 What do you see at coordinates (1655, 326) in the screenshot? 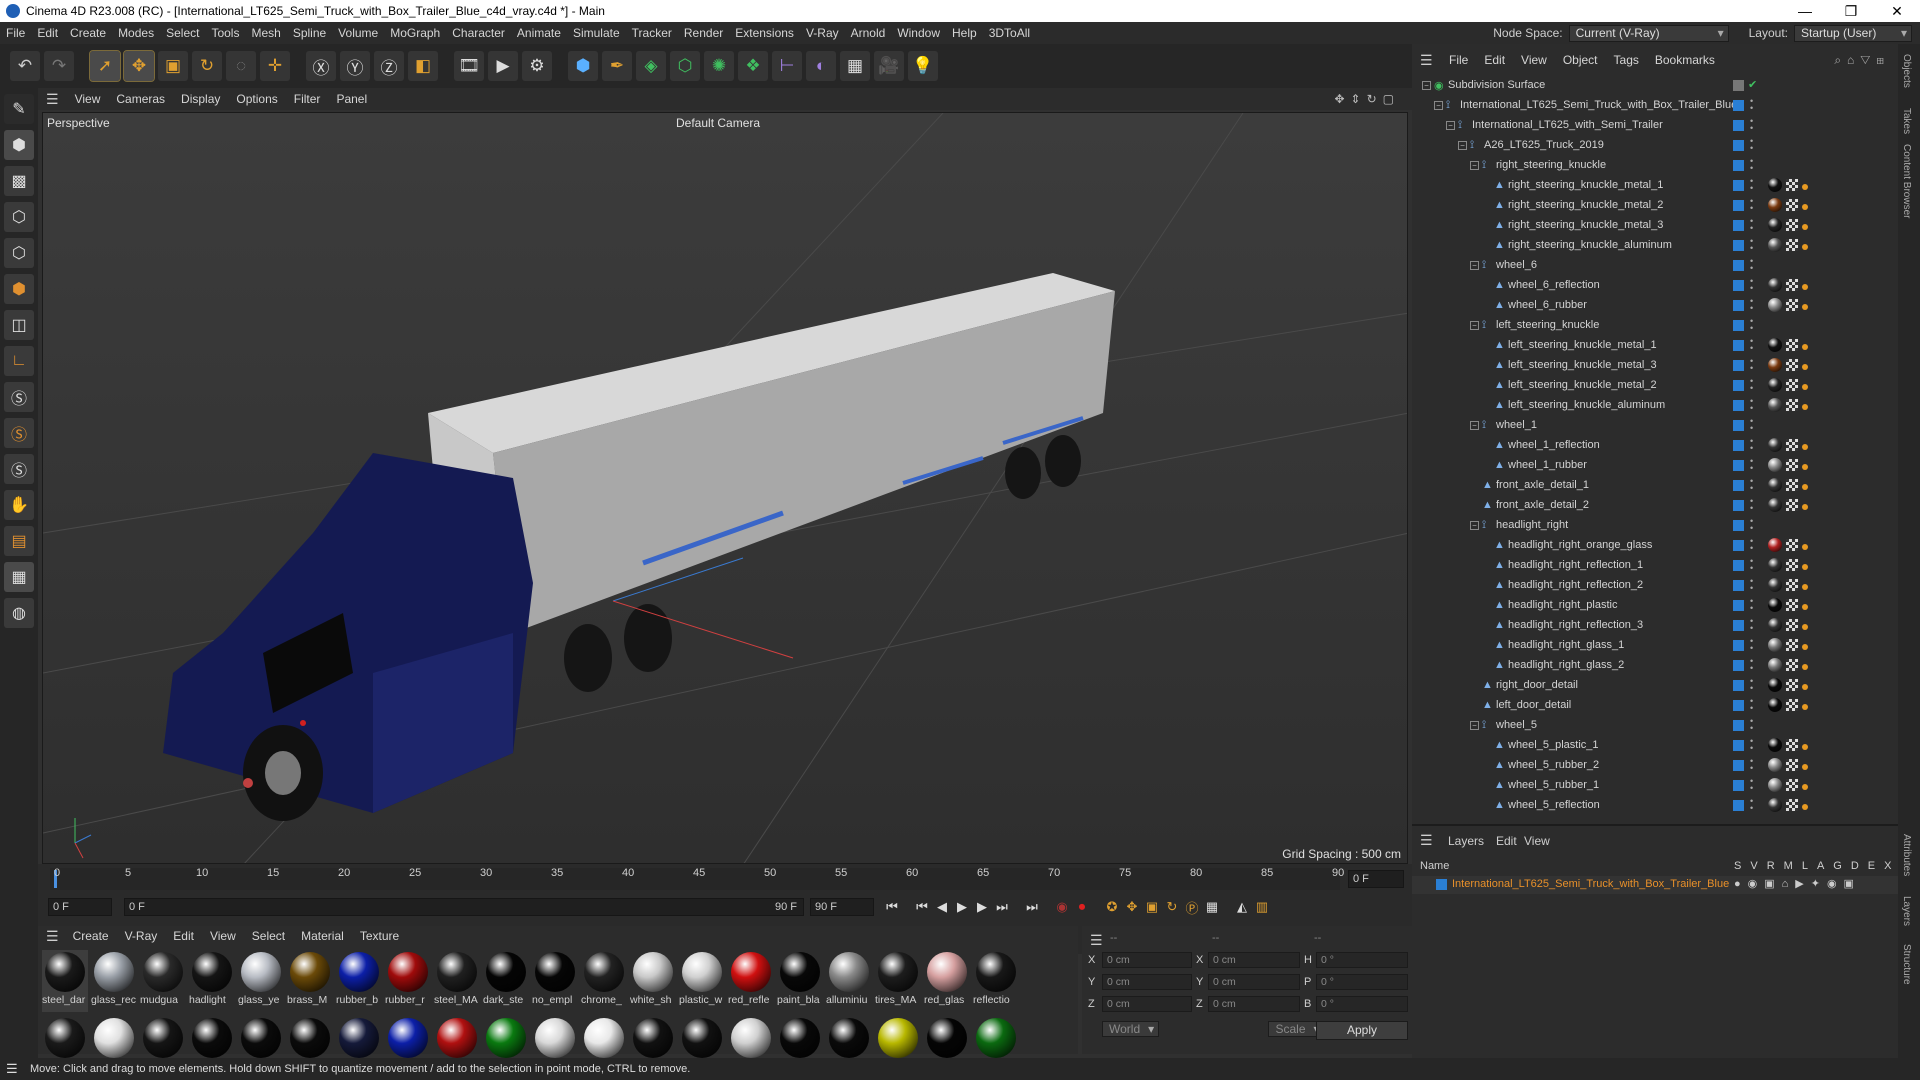
I see `object-tree-row: − ⟟ left_steering_knuckle • •` at bounding box center [1655, 326].